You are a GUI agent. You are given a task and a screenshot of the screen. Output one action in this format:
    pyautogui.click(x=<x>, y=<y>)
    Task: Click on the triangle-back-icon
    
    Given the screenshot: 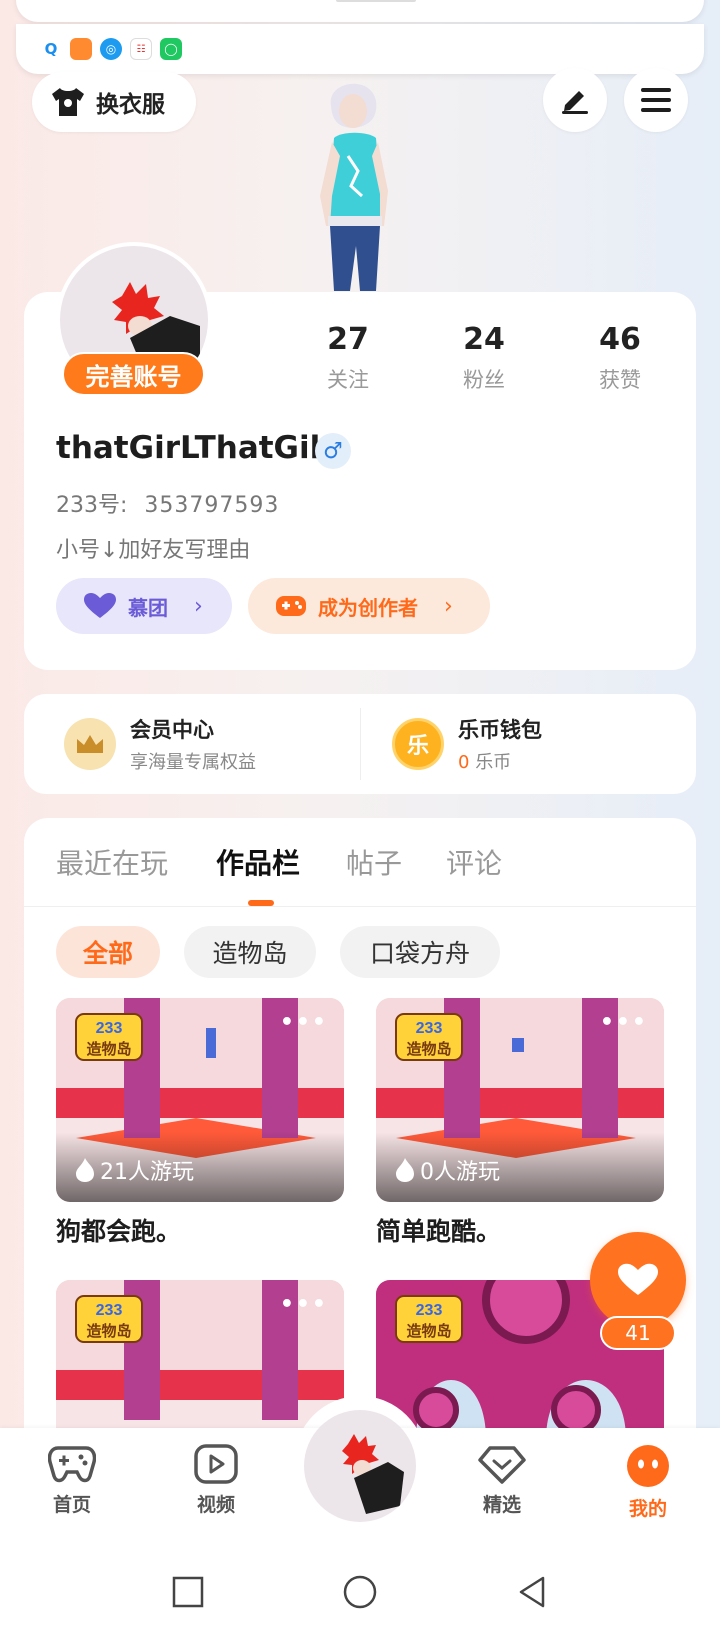 What is the action you would take?
    pyautogui.click(x=532, y=1592)
    